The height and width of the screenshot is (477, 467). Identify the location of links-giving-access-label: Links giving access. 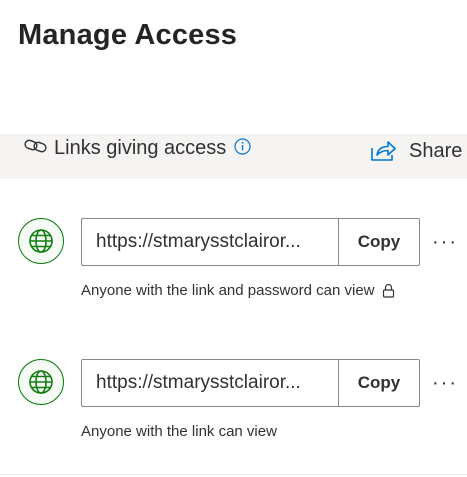
(140, 148).